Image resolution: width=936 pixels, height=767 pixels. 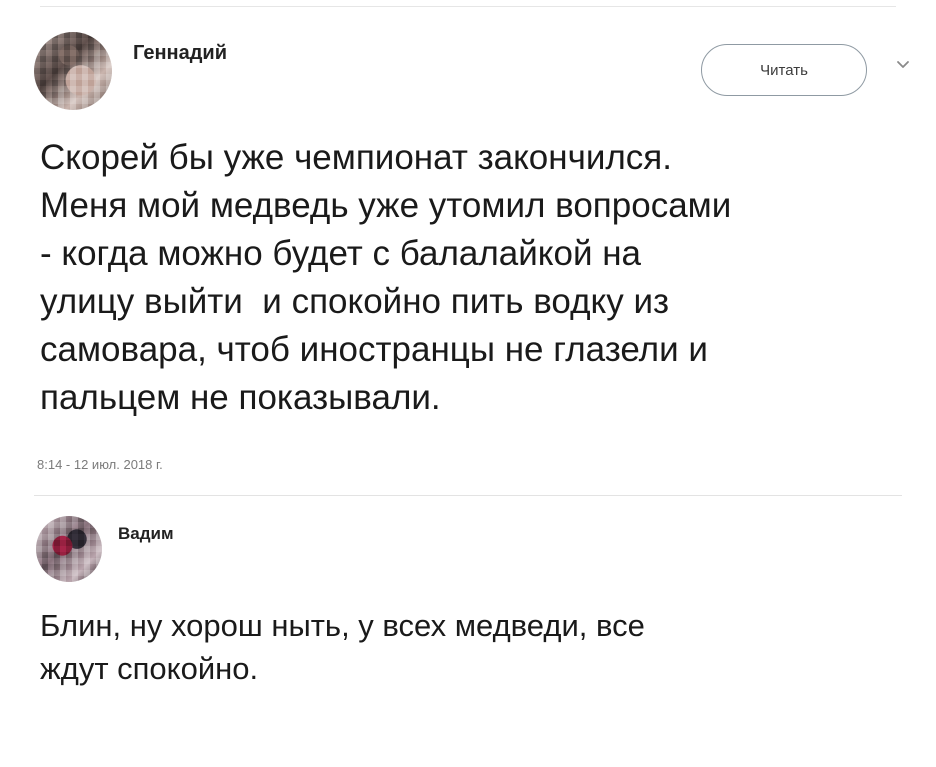 What do you see at coordinates (468, 495) in the screenshot?
I see `section-divider` at bounding box center [468, 495].